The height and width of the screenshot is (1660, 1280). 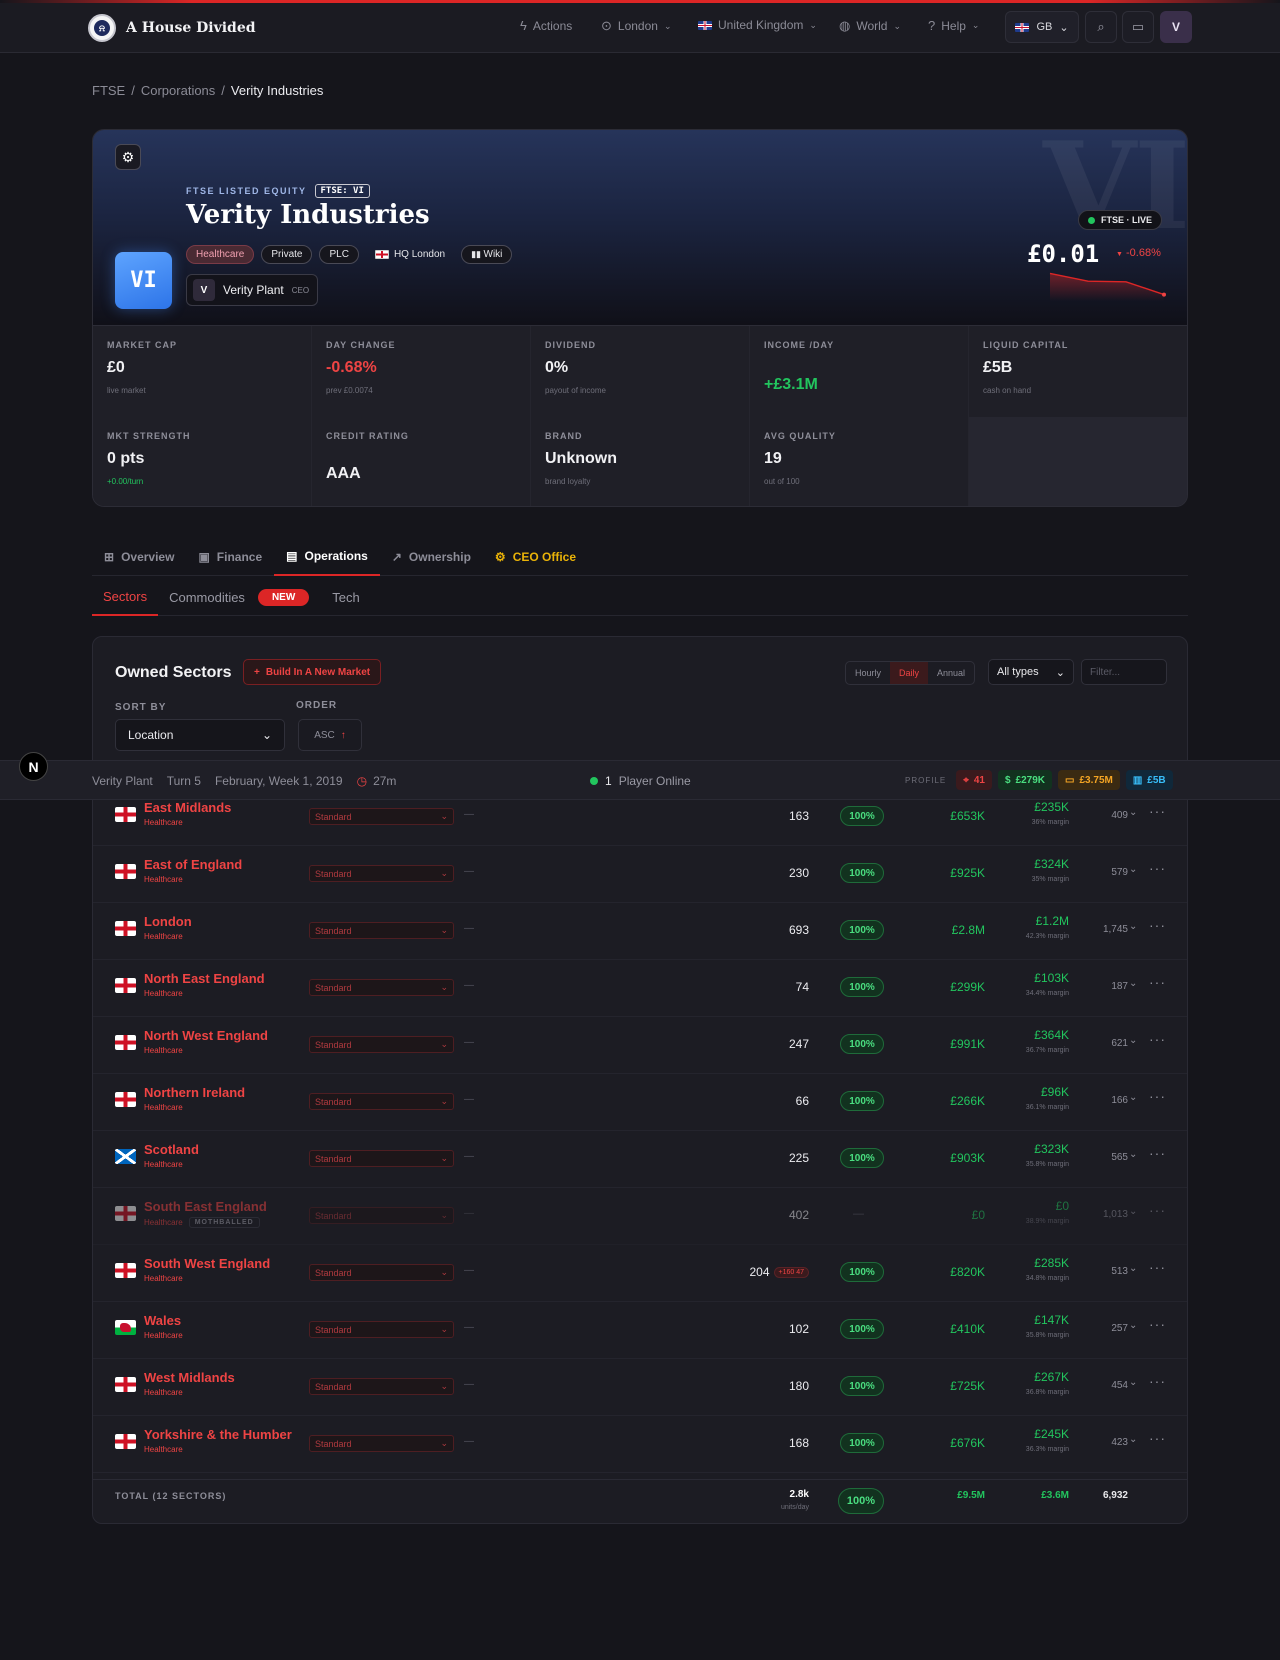 I want to click on subtab-tech: Tech, so click(x=345, y=597).